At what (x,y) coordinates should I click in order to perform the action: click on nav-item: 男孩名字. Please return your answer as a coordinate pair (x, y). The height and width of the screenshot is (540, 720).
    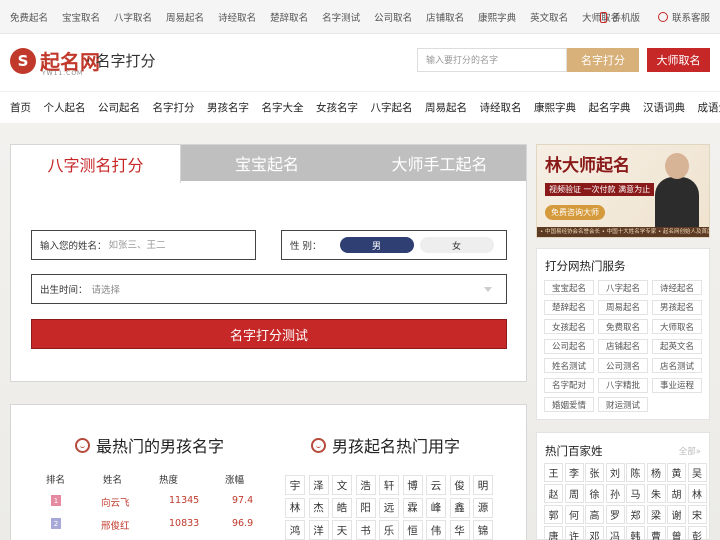
    Looking at the image, I should click on (228, 107).